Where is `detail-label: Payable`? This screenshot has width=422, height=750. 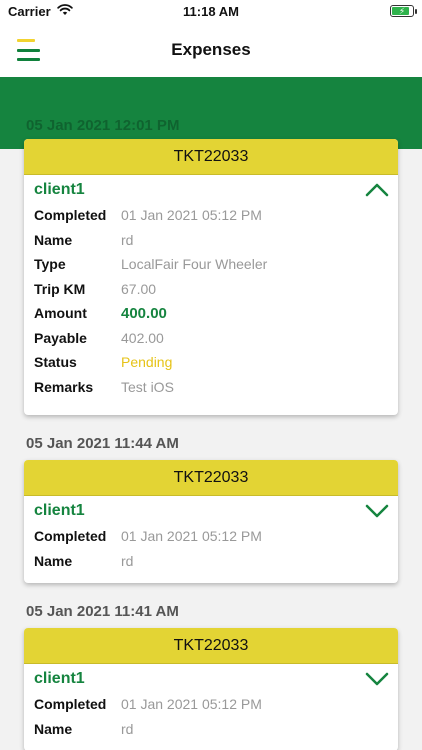
detail-label: Payable is located at coordinates (60, 337).